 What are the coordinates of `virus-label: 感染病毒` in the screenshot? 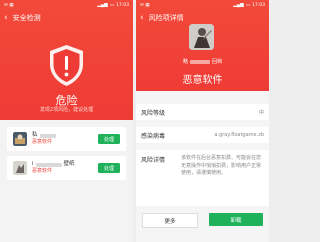 It's located at (153, 136).